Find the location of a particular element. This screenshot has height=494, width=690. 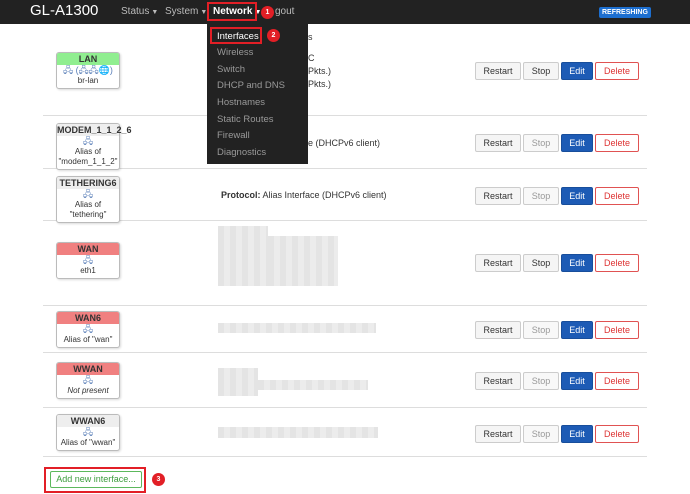

interface-device: Alias of "wan" is located at coordinates (88, 339).